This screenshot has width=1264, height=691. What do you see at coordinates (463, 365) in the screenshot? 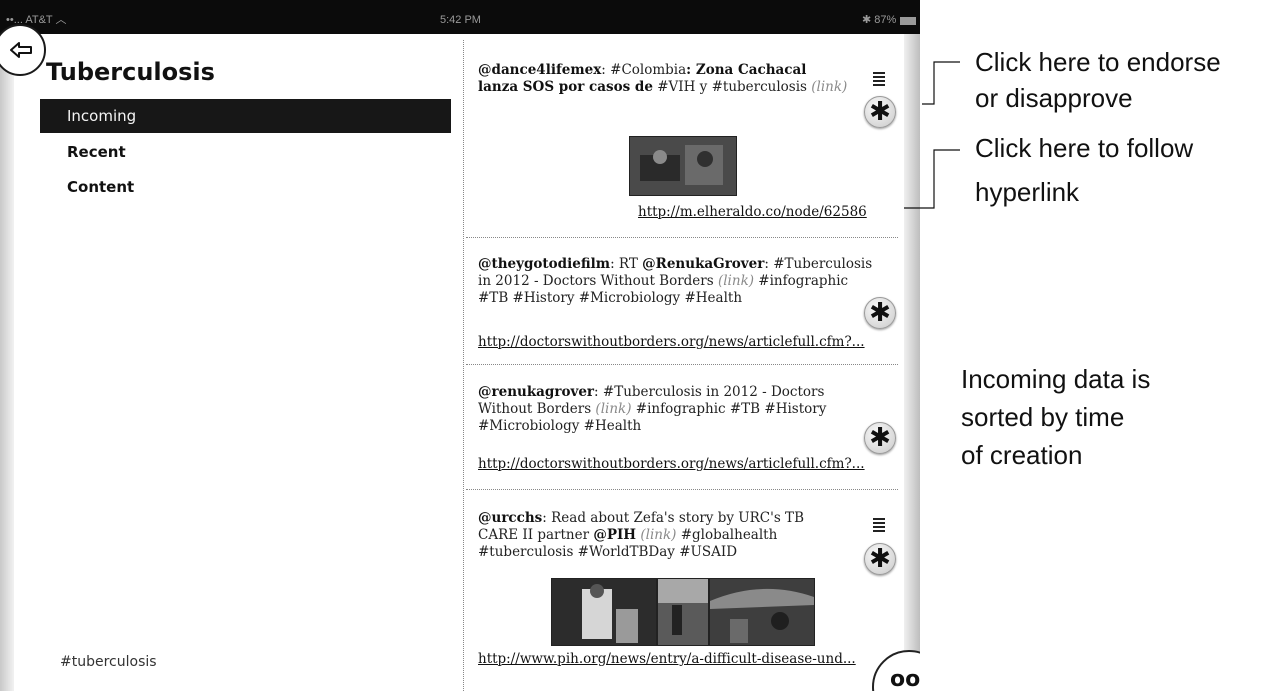
I see `column-divider` at bounding box center [463, 365].